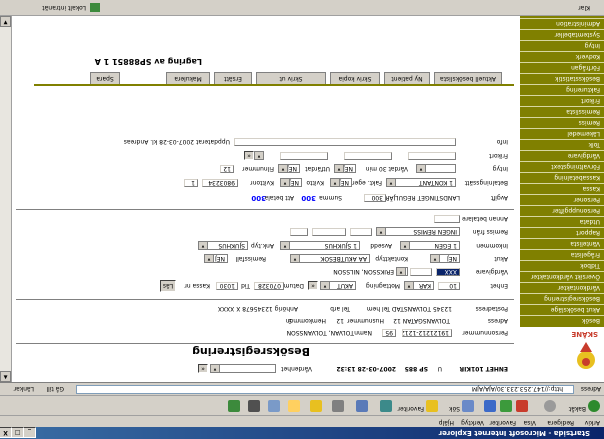  Describe the element at coordinates (355, 78) in the screenshot. I see `tab-skriv-kopia: Skriv kopia` at that location.